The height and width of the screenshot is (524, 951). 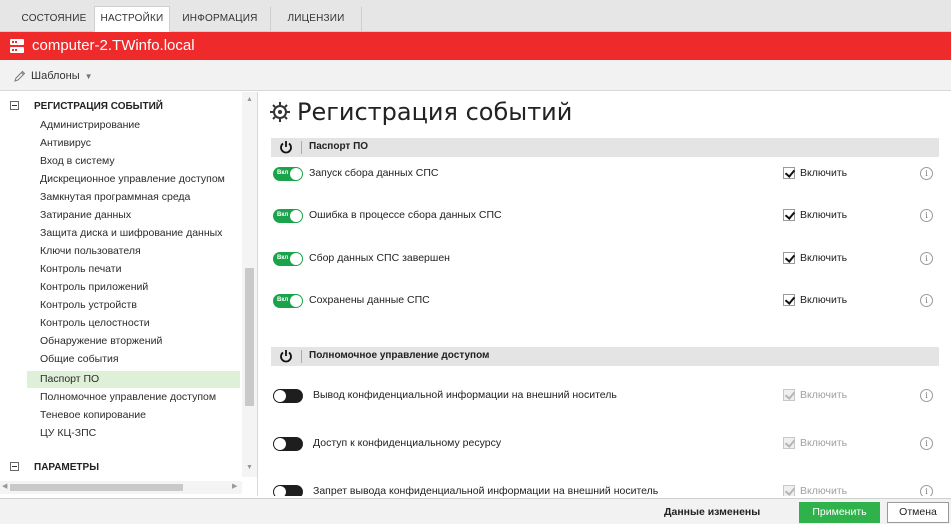 I want to click on section-header-mandatory-access: Полномочное управление доступом, so click(x=605, y=356).